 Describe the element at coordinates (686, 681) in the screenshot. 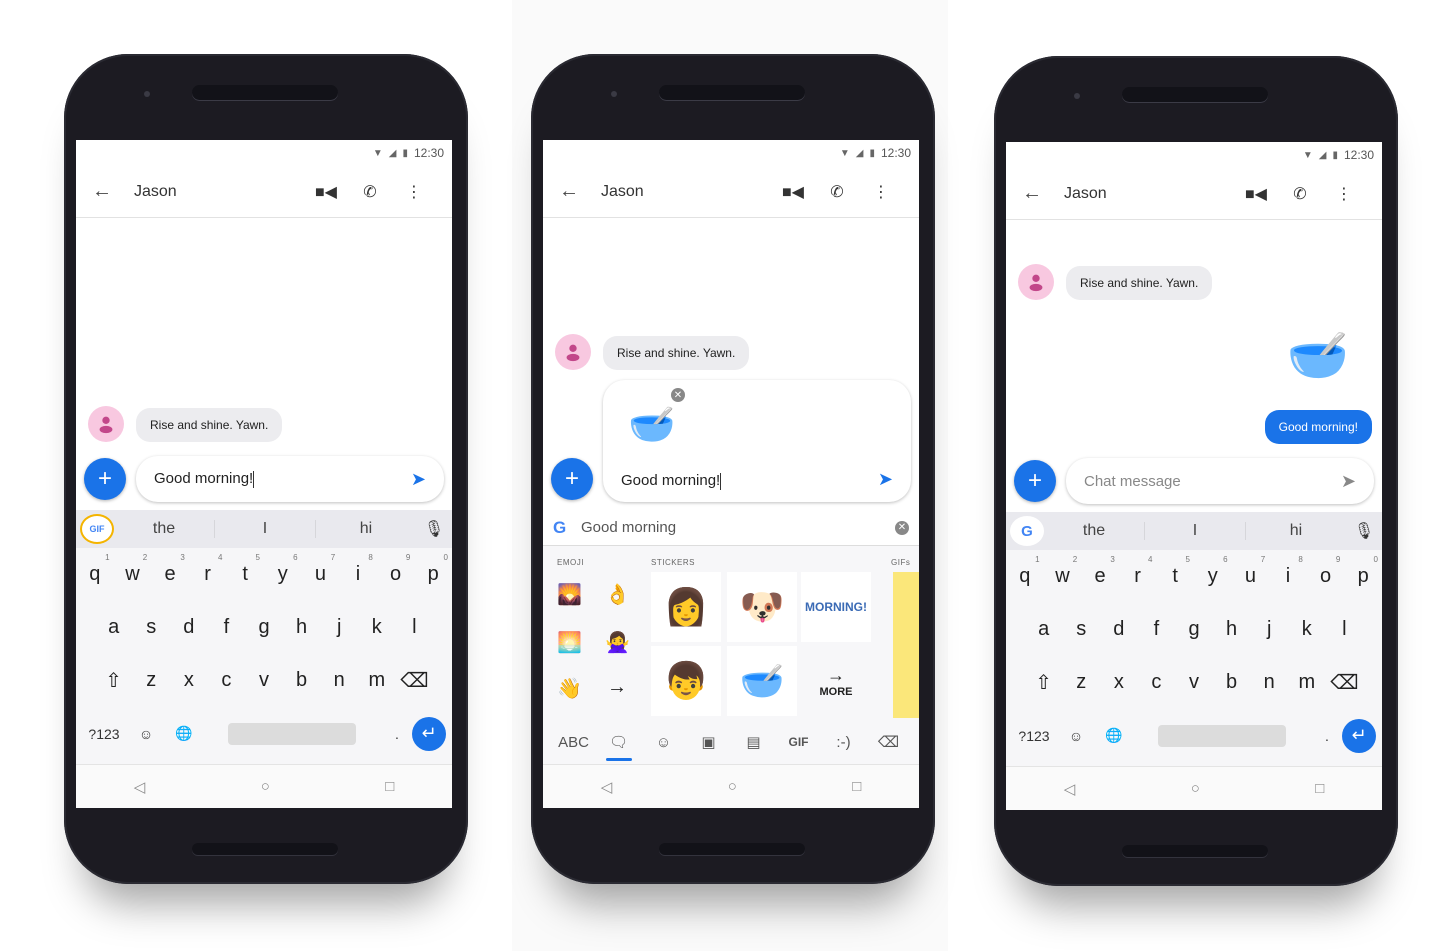

I see `sticker-item: 👦` at that location.